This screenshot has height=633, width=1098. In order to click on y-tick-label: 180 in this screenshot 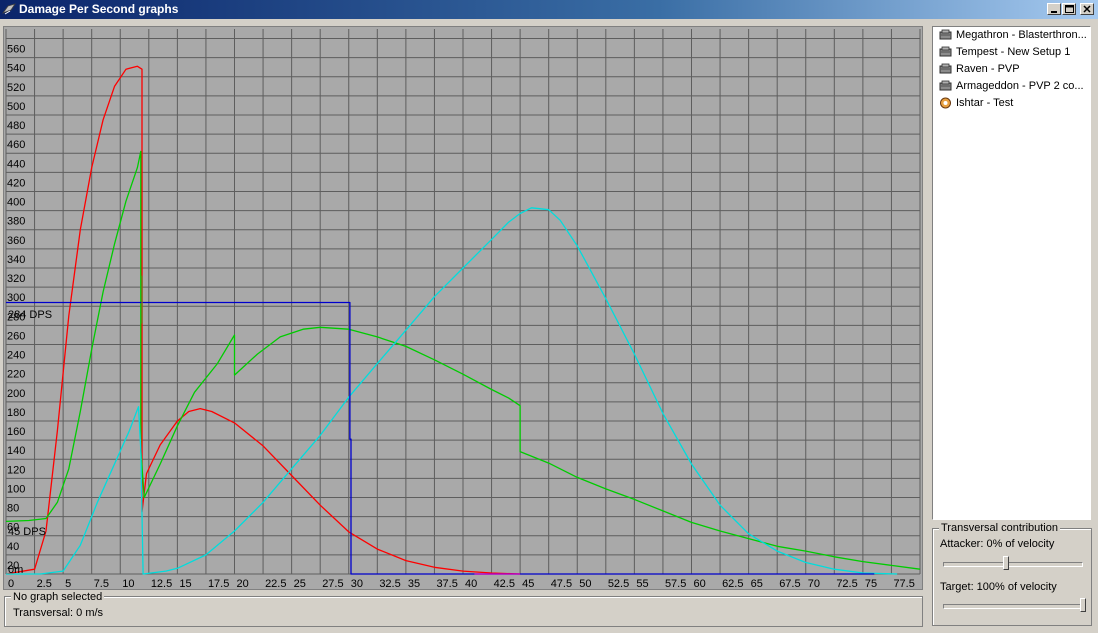, I will do `click(16, 413)`.